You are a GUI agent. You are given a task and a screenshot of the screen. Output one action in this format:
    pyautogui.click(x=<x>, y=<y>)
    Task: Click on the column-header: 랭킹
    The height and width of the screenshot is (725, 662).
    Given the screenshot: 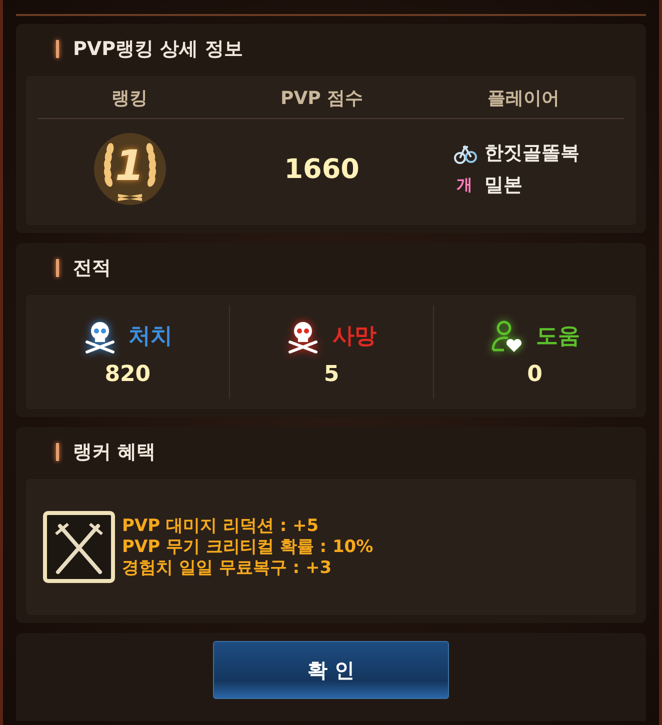 What is the action you would take?
    pyautogui.click(x=129, y=99)
    